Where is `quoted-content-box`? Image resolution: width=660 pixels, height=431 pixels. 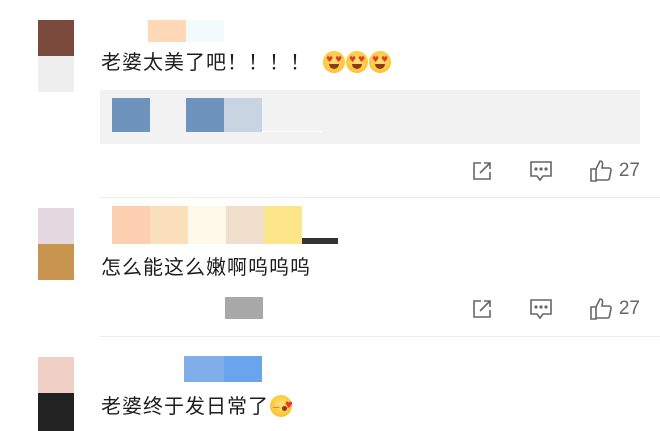
quoted-content-box is located at coordinates (370, 117).